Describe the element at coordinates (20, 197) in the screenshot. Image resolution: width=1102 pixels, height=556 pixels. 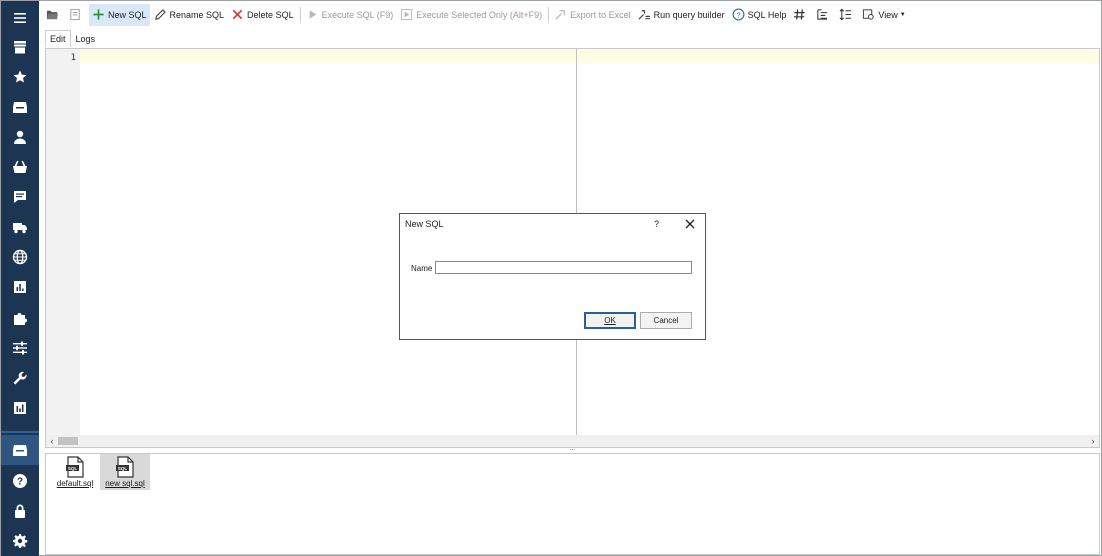
I see `chat-icon` at that location.